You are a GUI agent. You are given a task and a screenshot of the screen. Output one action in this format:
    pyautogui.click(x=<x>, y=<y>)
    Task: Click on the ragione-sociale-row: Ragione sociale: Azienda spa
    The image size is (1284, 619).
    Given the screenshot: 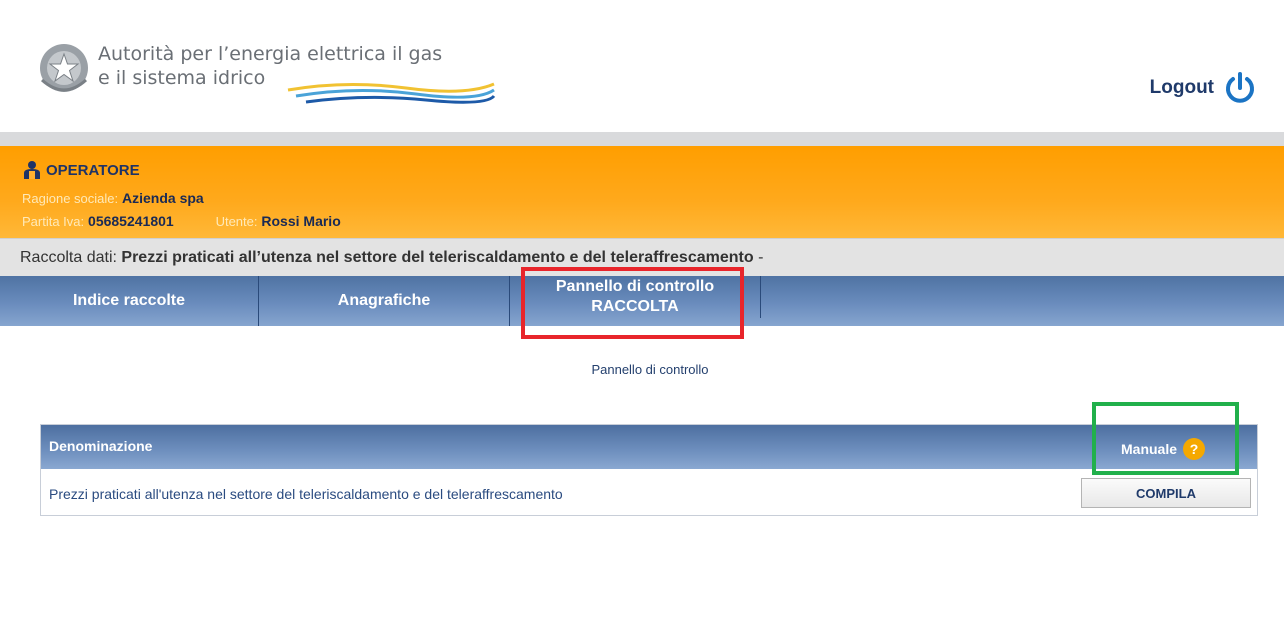 What is the action you would take?
    pyautogui.click(x=113, y=198)
    